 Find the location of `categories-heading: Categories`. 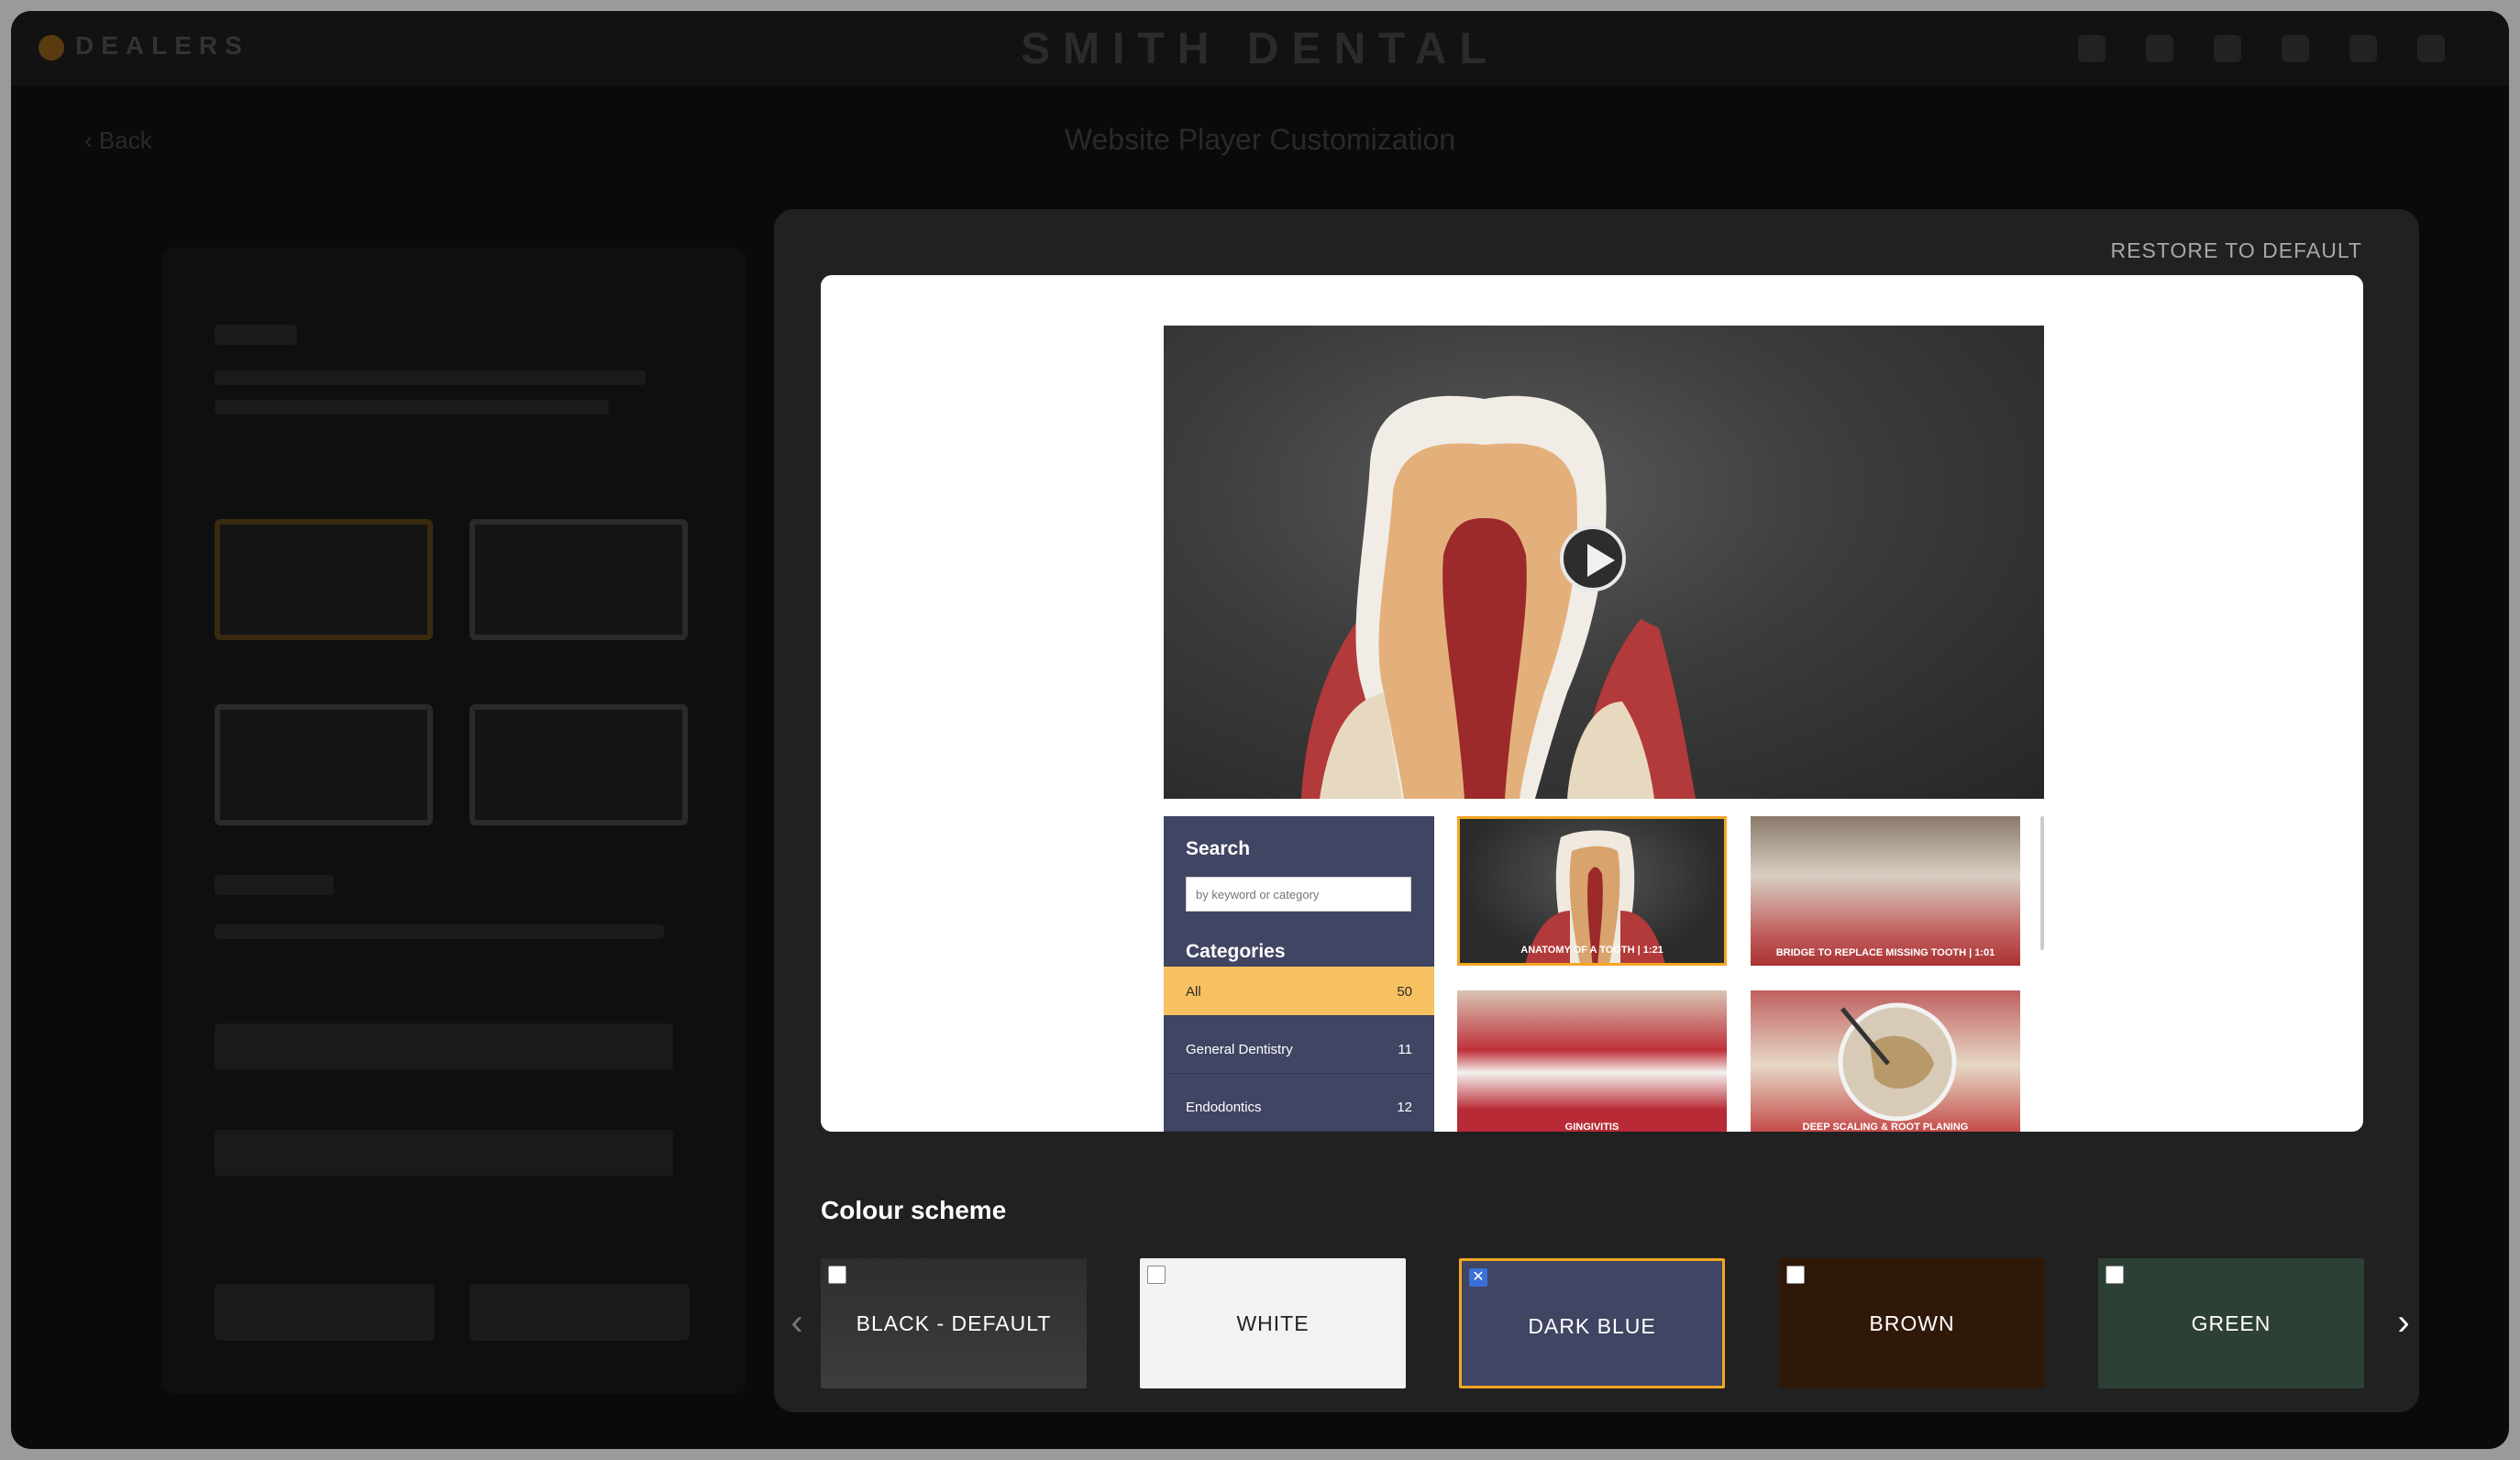

categories-heading: Categories is located at coordinates (1236, 952).